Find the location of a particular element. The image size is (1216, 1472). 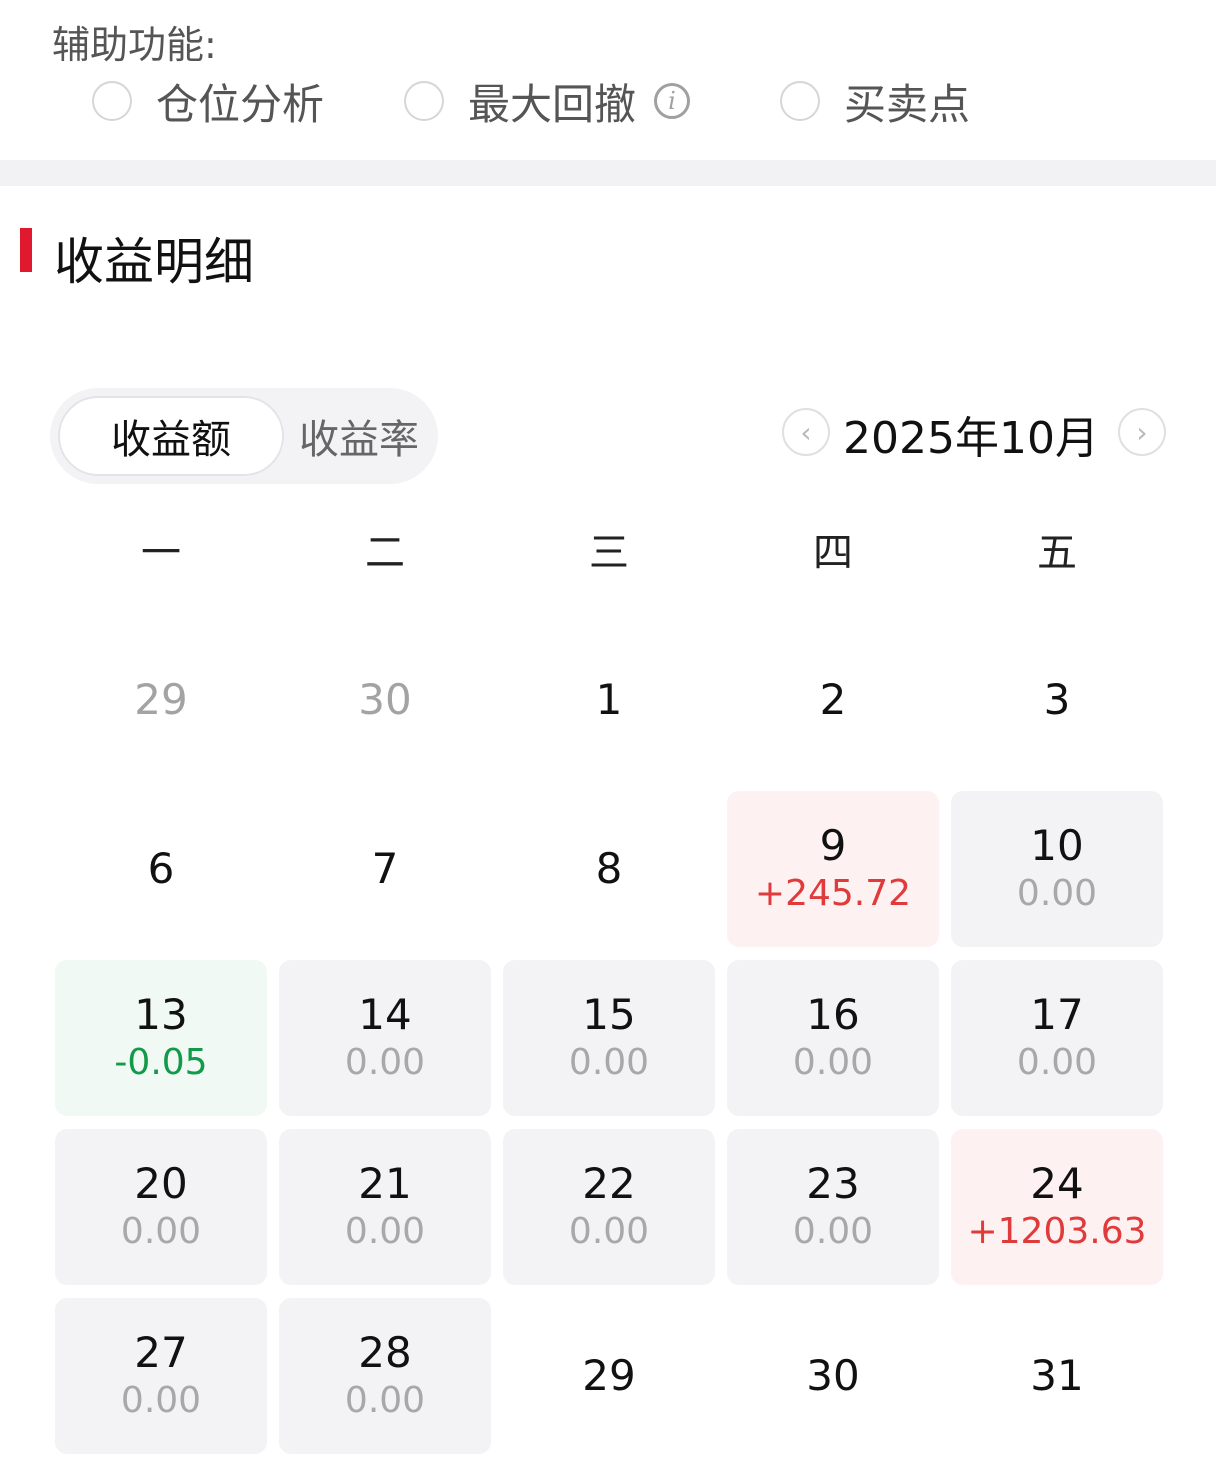

day-number: 9 is located at coordinates (833, 845).